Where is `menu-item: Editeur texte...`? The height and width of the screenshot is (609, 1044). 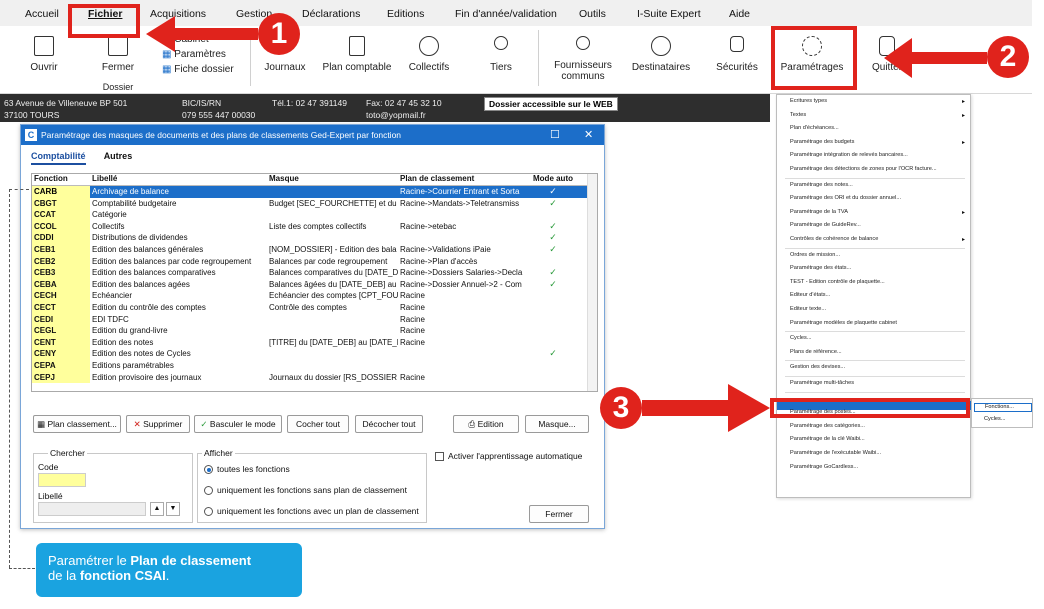
menu-item: Editeur texte... is located at coordinates (808, 309).